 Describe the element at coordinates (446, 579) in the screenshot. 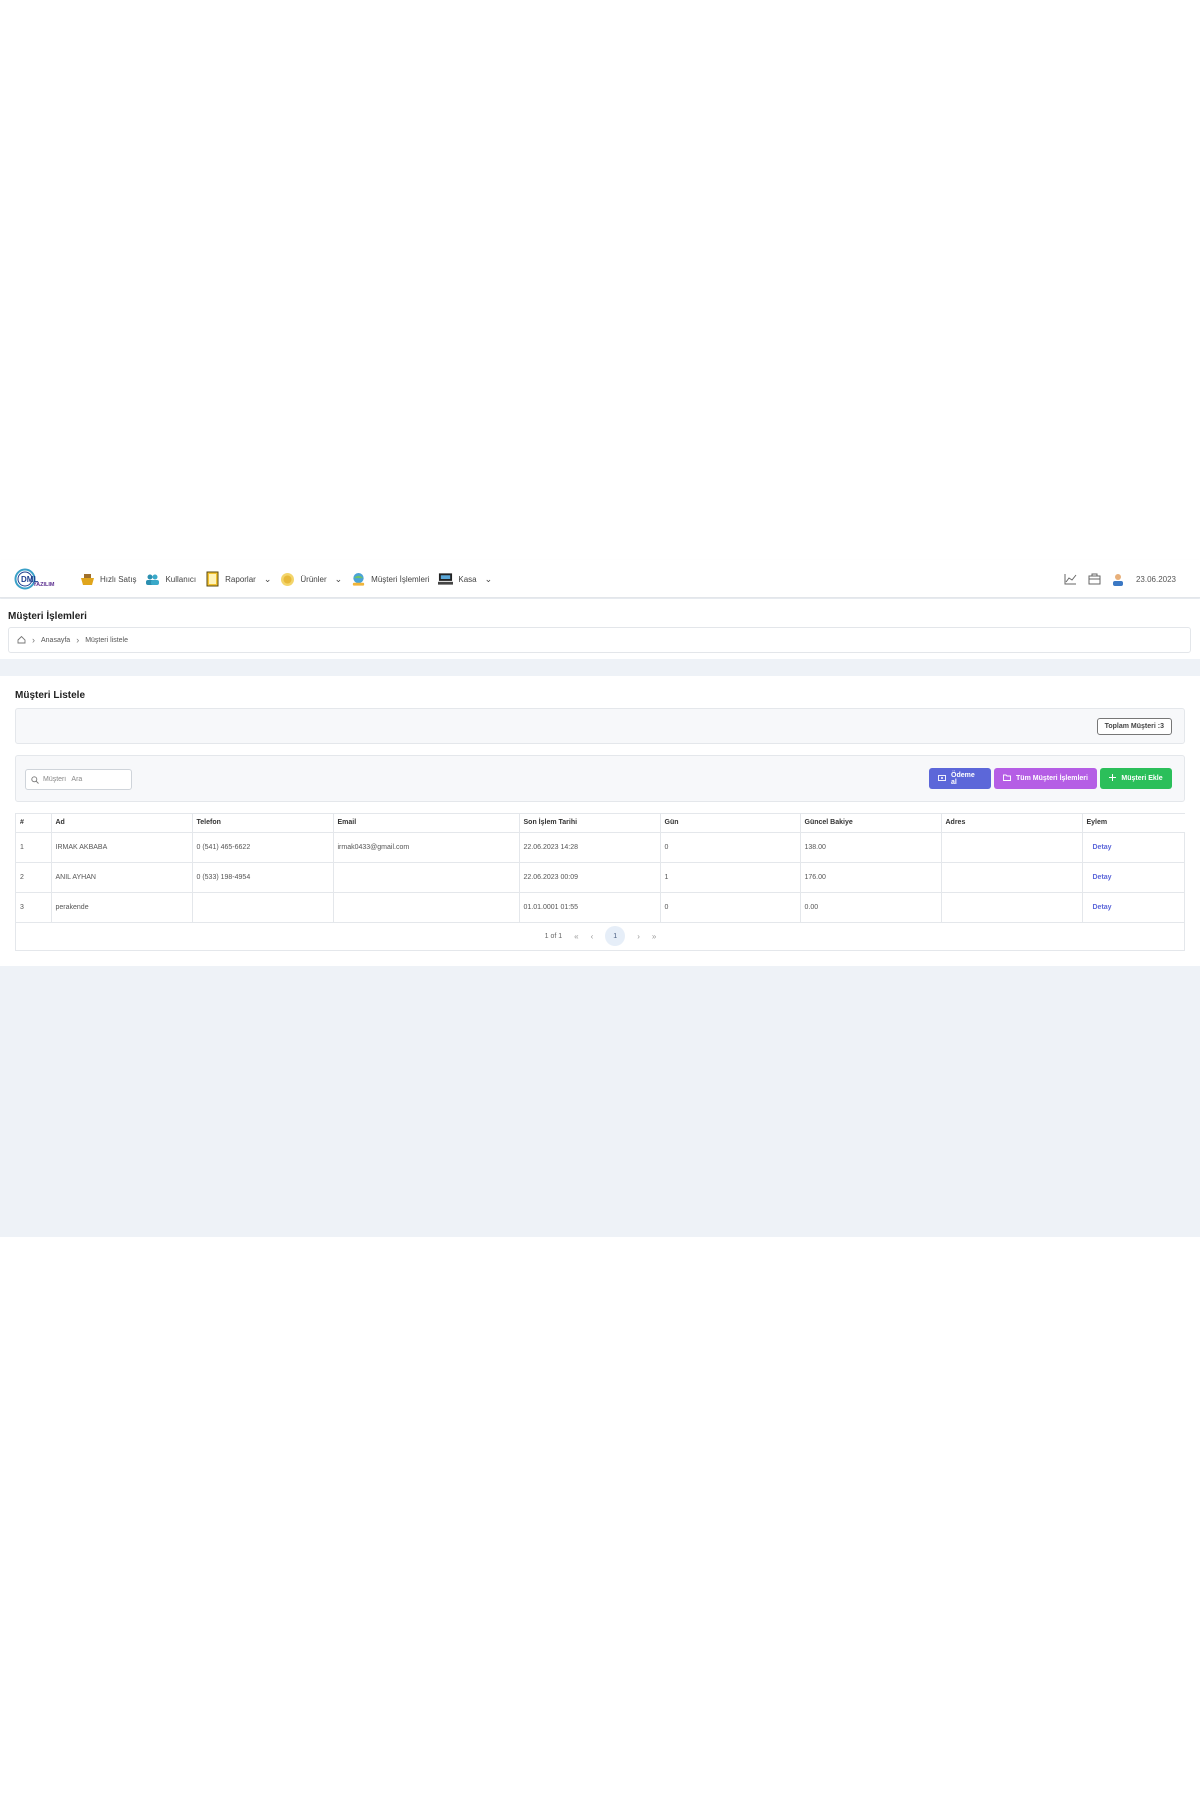

I see `cash-register-icon` at that location.